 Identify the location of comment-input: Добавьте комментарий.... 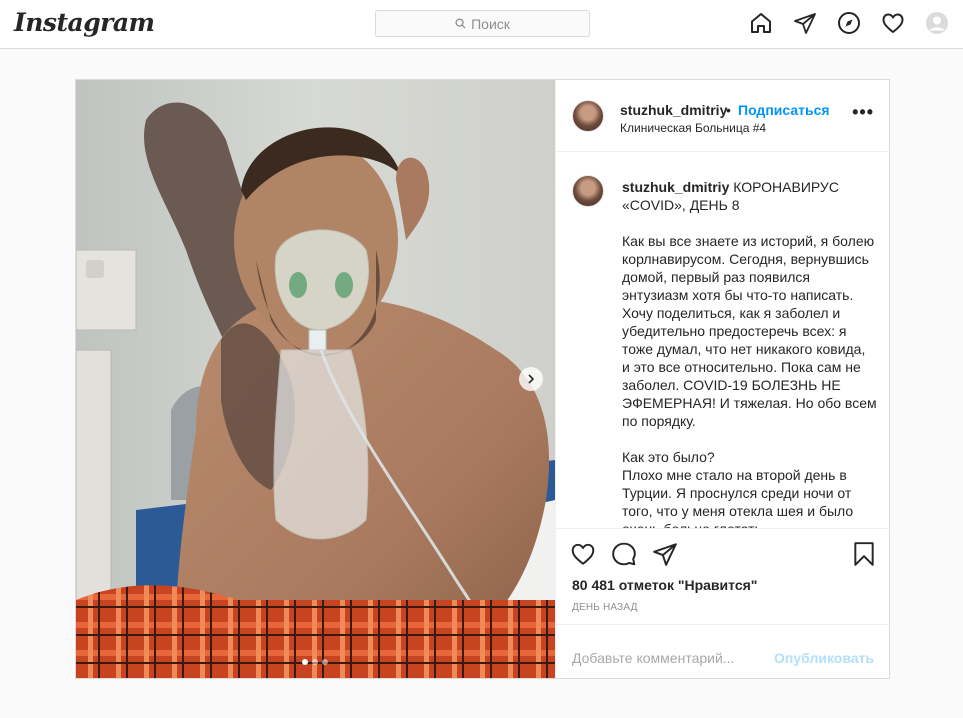
(653, 658).